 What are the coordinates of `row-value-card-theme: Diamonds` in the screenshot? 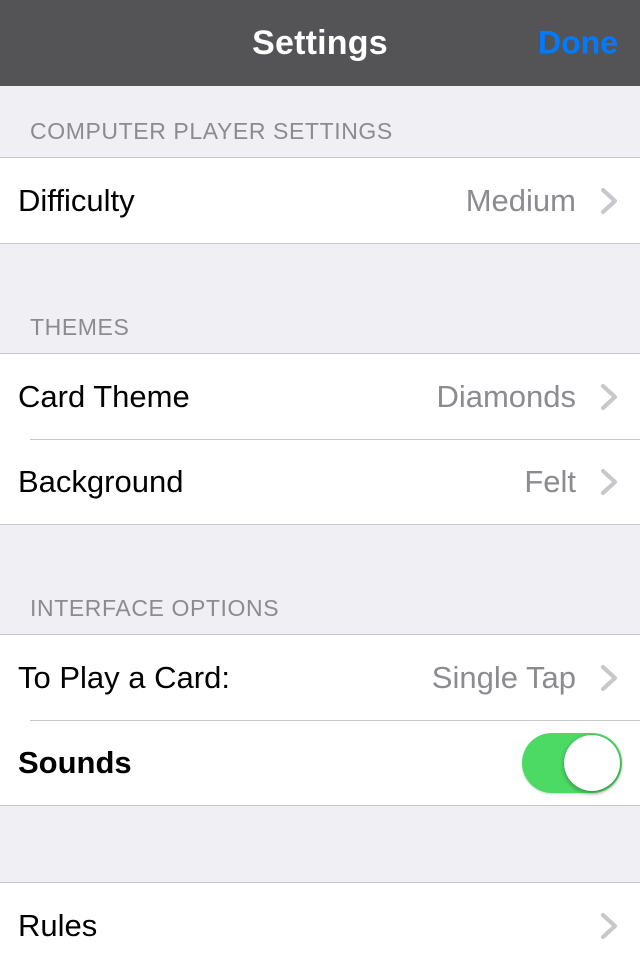 It's located at (506, 396).